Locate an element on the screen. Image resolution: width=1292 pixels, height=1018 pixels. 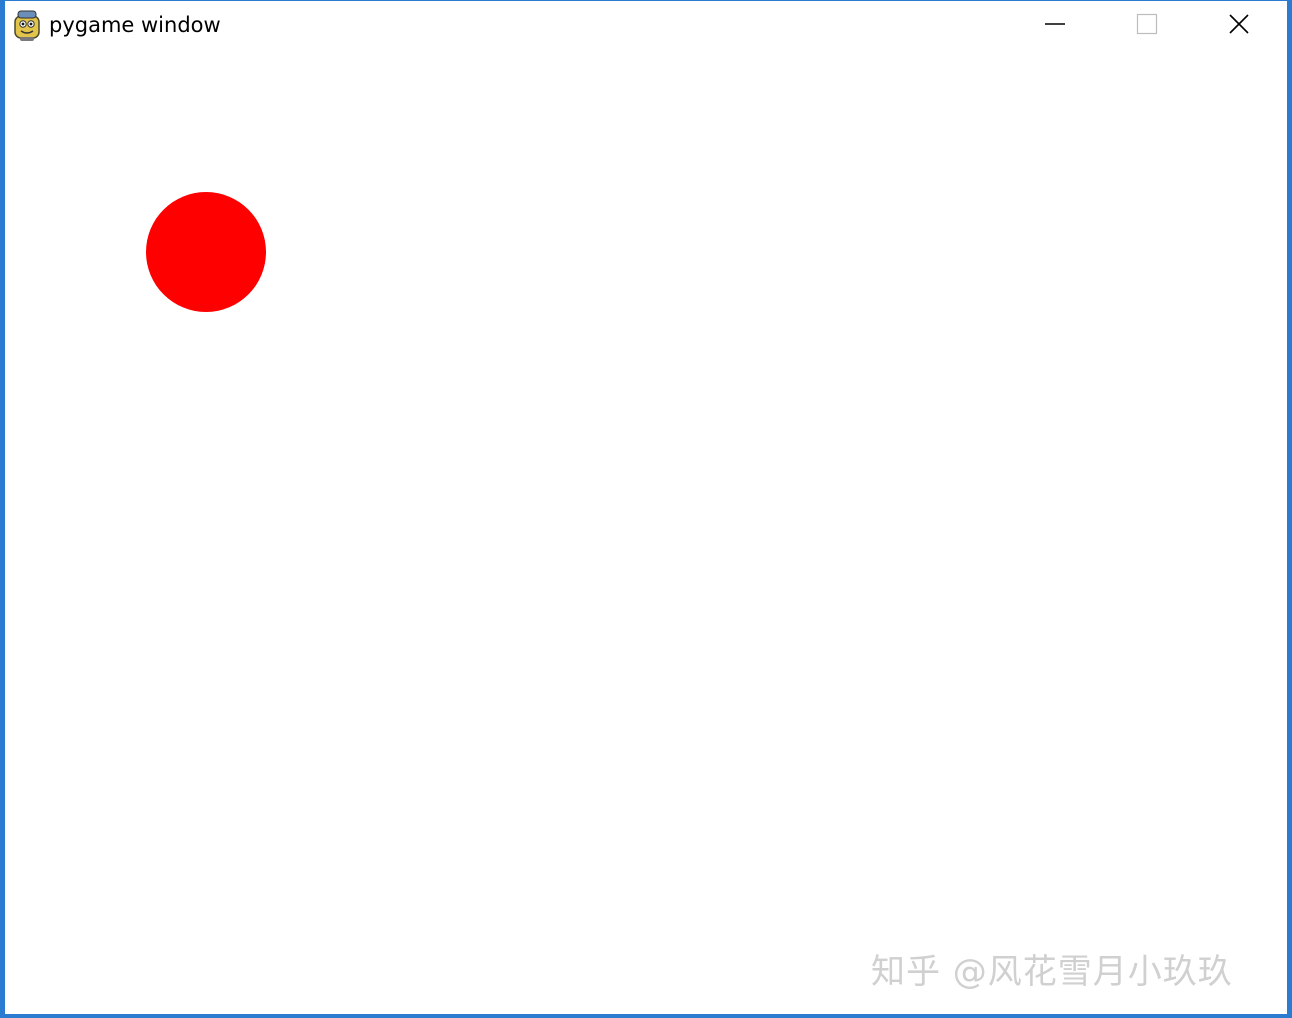
minimize-button is located at coordinates (1055, 26).